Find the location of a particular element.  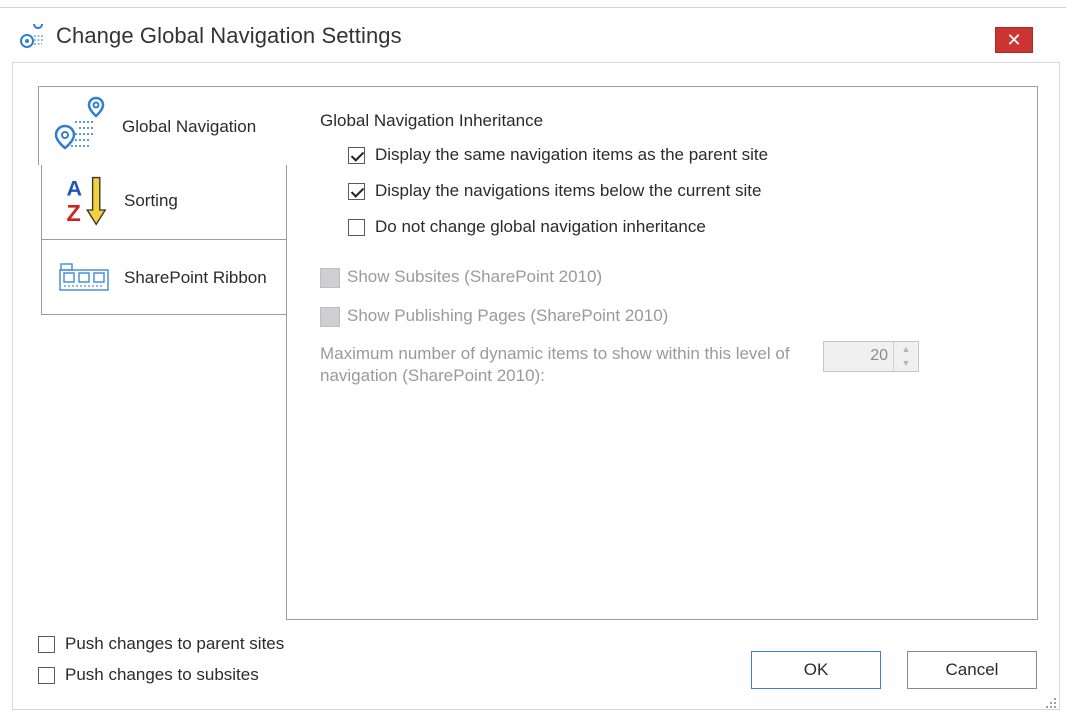

option-same-as-parent-checkbox is located at coordinates (356, 155).